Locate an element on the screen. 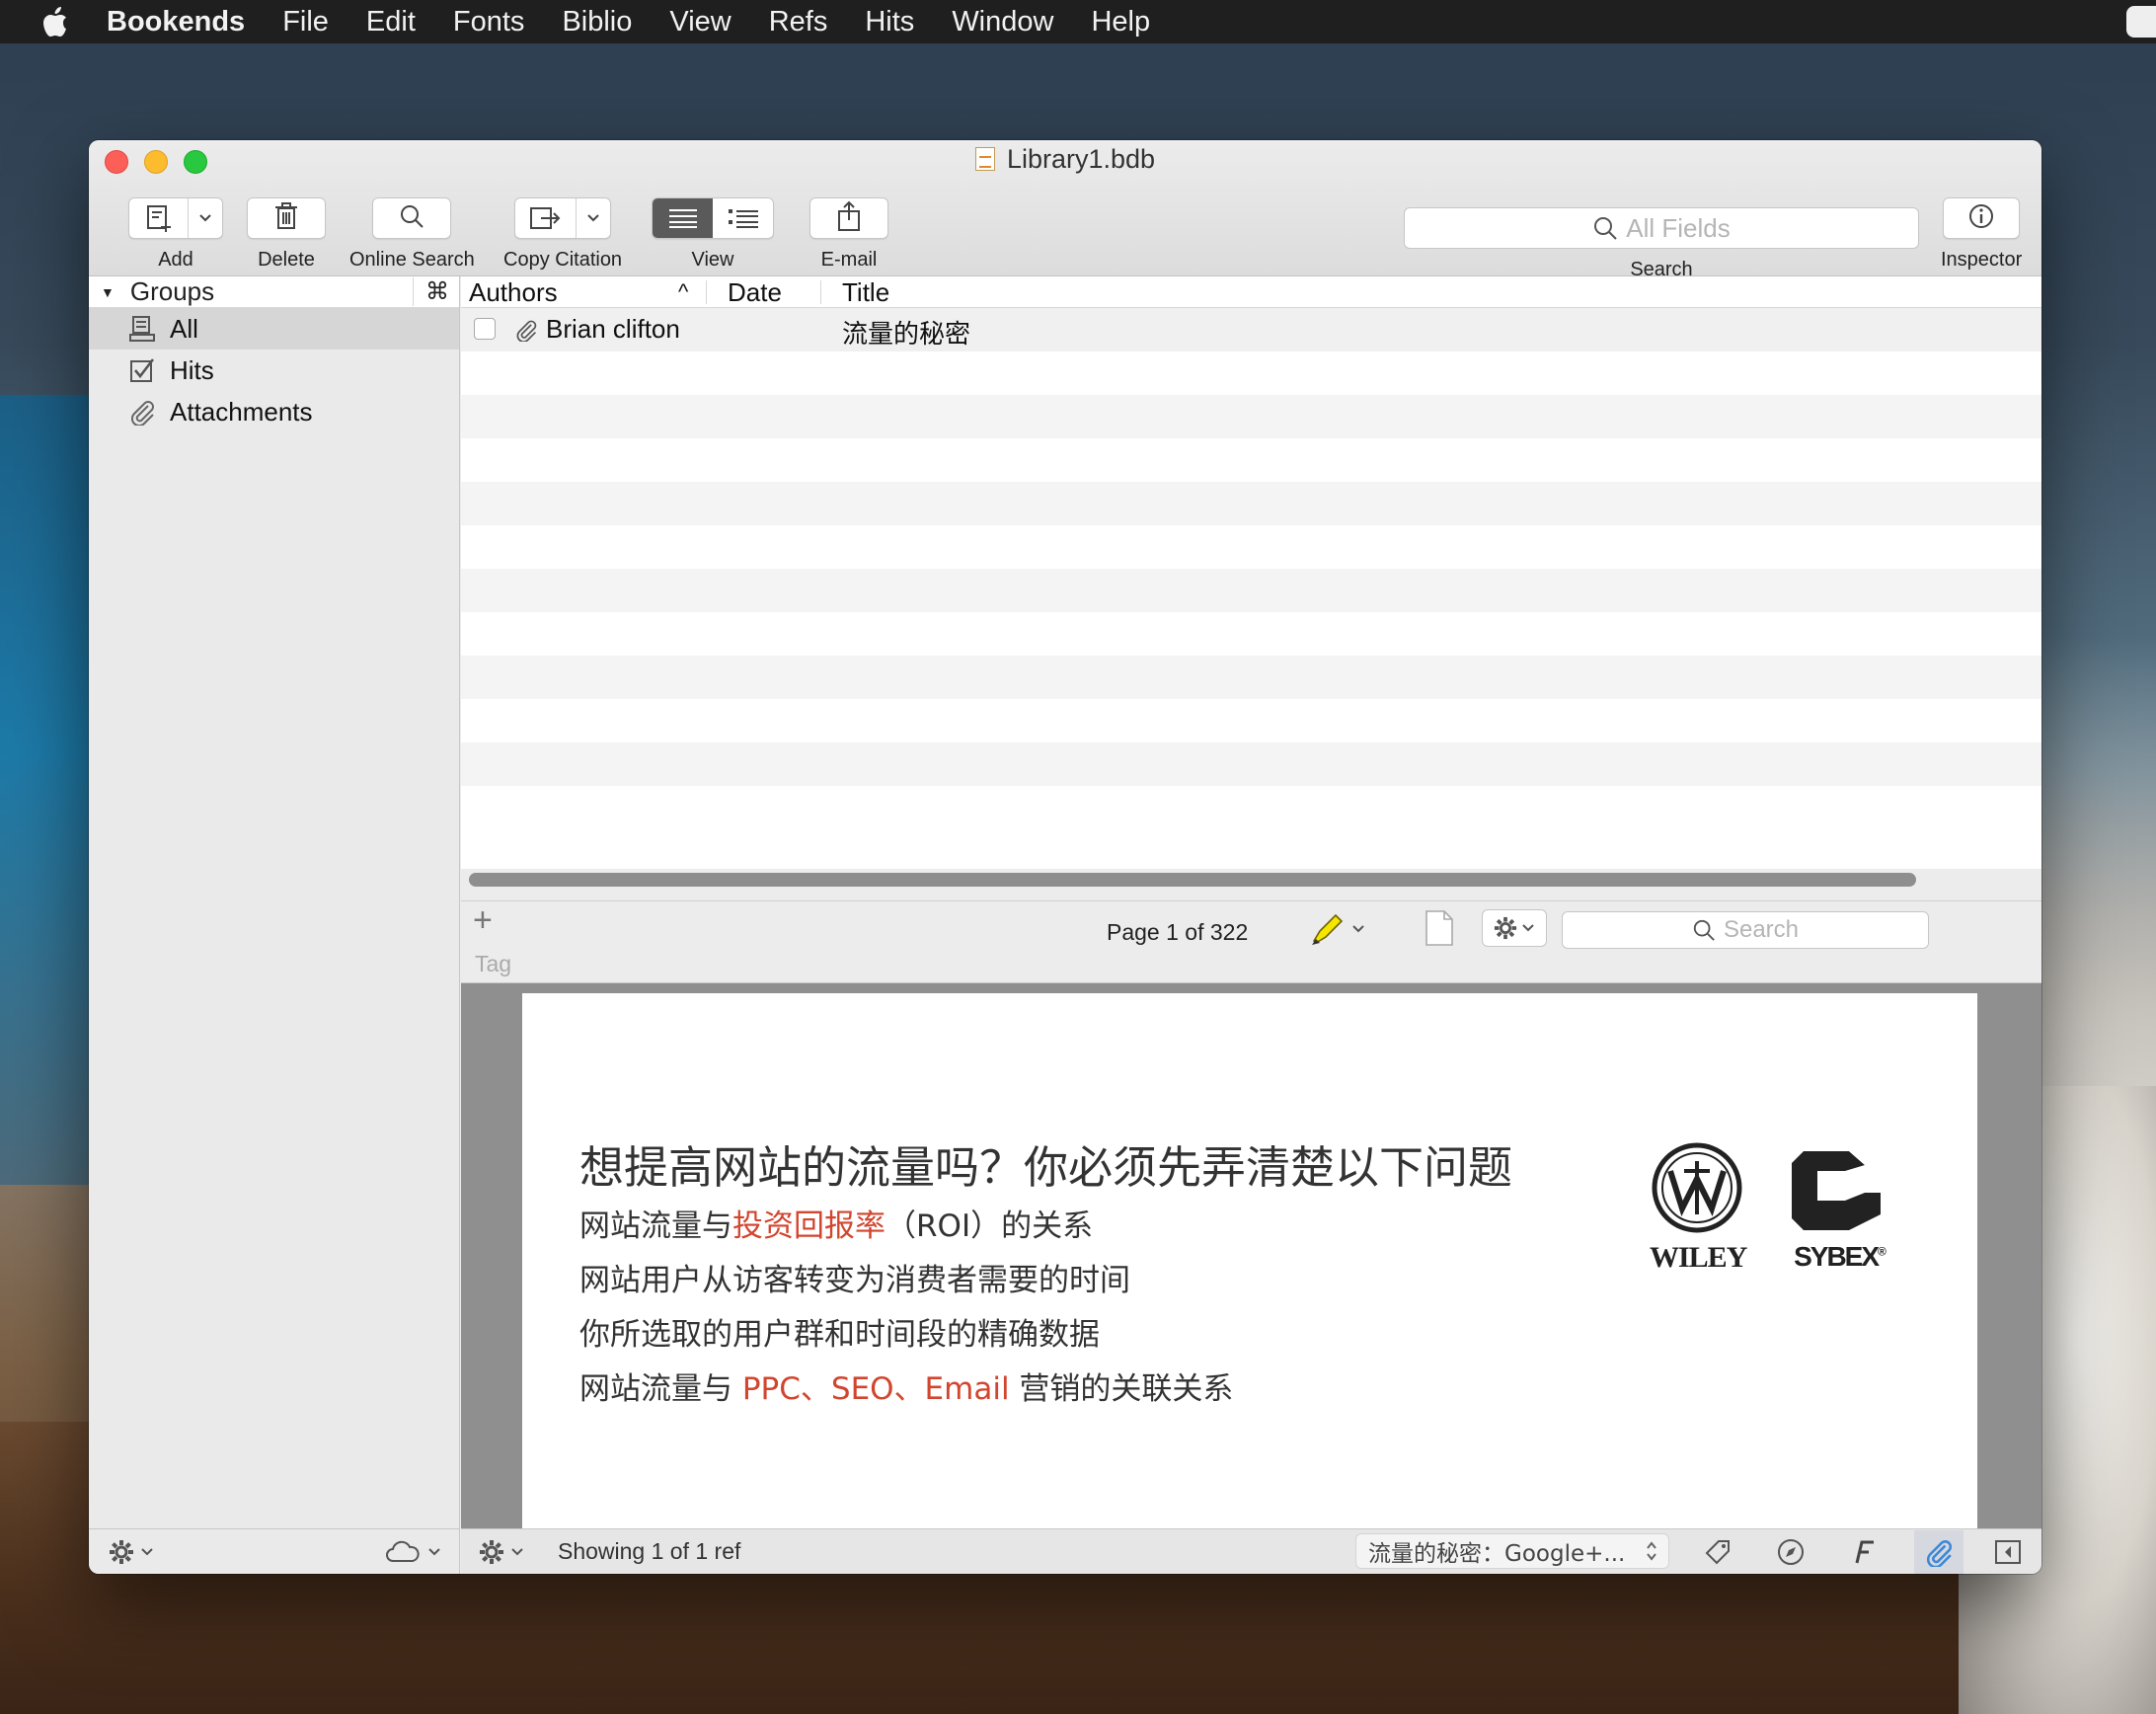 Image resolution: width=2156 pixels, height=1714 pixels. sort-ascending-icon: ^ is located at coordinates (683, 292).